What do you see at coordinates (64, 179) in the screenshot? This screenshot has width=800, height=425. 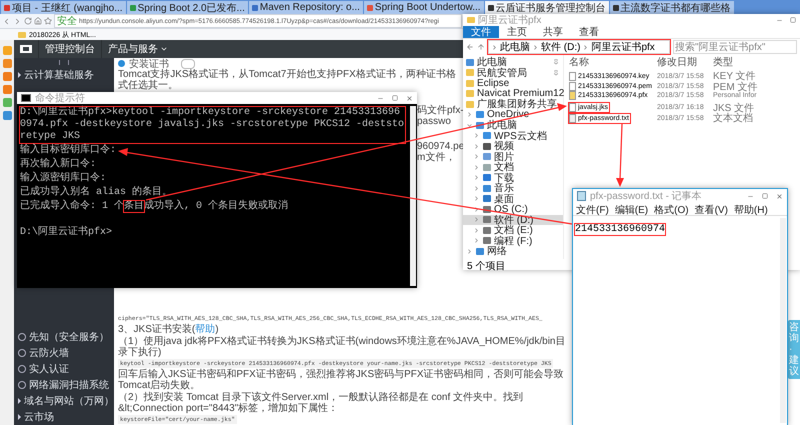 I see `console-line: 输入源密钥库口令:` at bounding box center [64, 179].